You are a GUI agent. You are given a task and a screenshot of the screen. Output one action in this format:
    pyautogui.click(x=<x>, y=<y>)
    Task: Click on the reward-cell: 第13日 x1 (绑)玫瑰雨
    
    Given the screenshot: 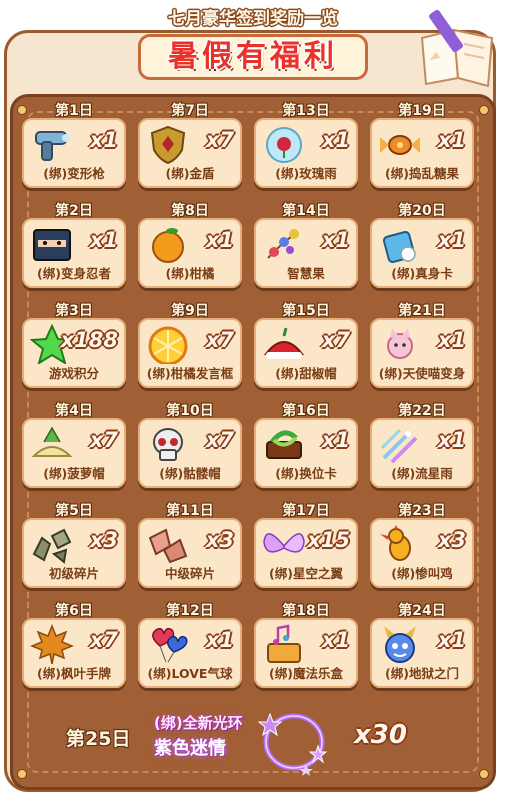 What is the action you would take?
    pyautogui.click(x=306, y=144)
    